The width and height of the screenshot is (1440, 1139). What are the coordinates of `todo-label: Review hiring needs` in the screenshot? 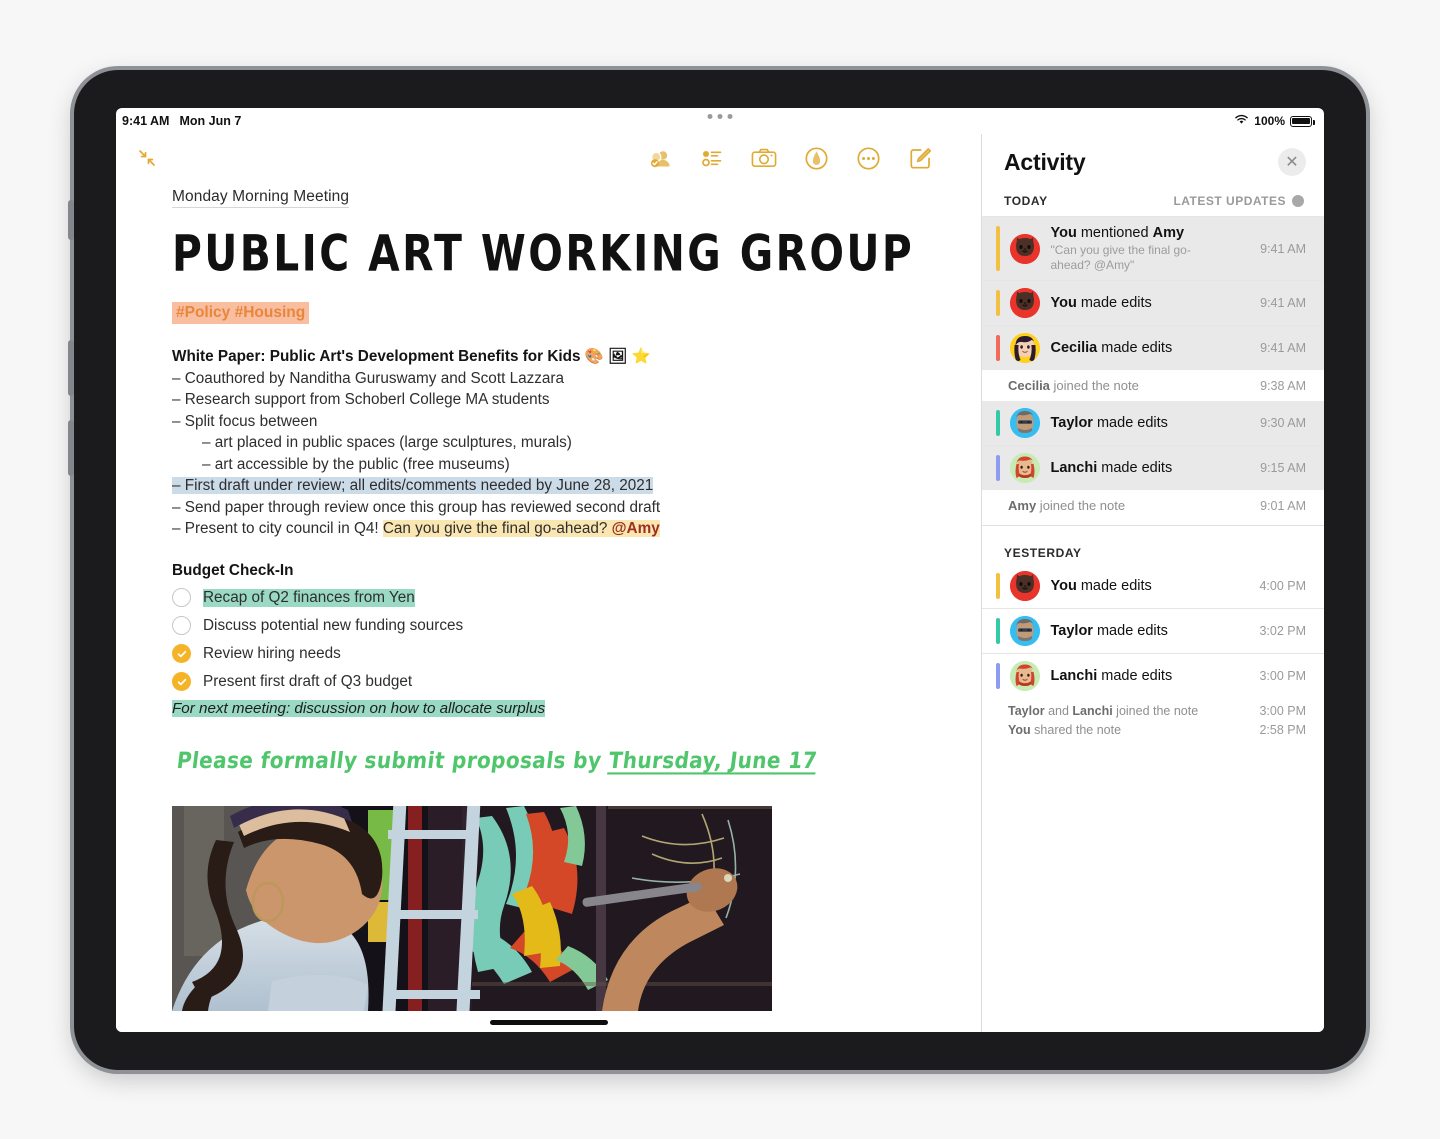 It's located at (272, 653).